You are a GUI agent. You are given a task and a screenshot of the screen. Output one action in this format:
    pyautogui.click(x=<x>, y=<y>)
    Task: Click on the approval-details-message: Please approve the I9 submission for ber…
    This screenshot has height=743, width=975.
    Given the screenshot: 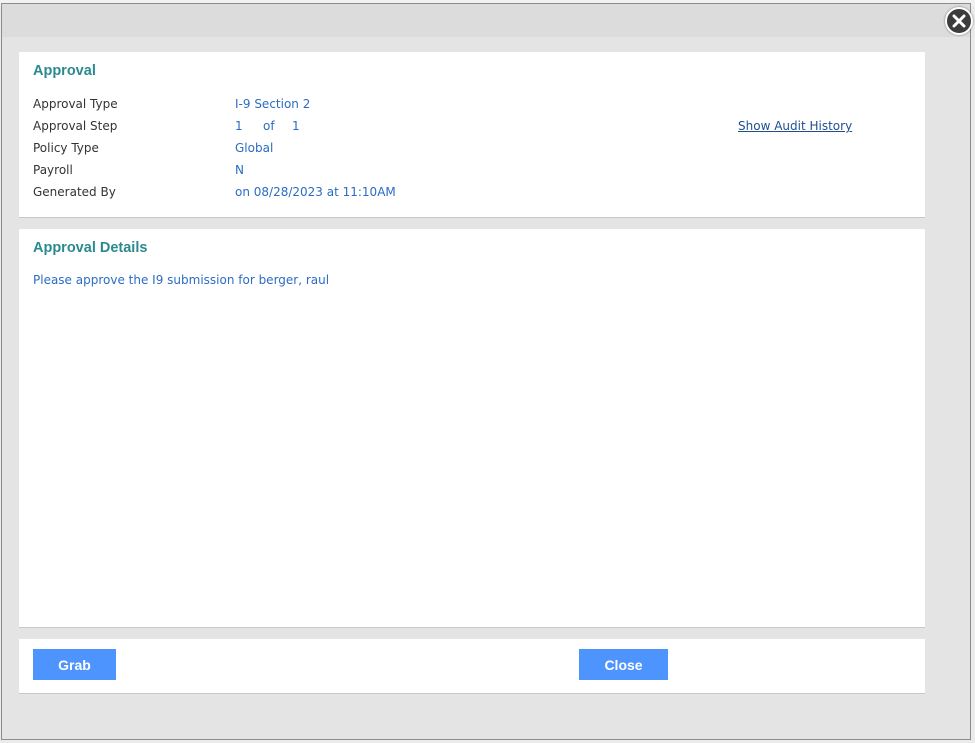 What is the action you would take?
    pyautogui.click(x=181, y=280)
    